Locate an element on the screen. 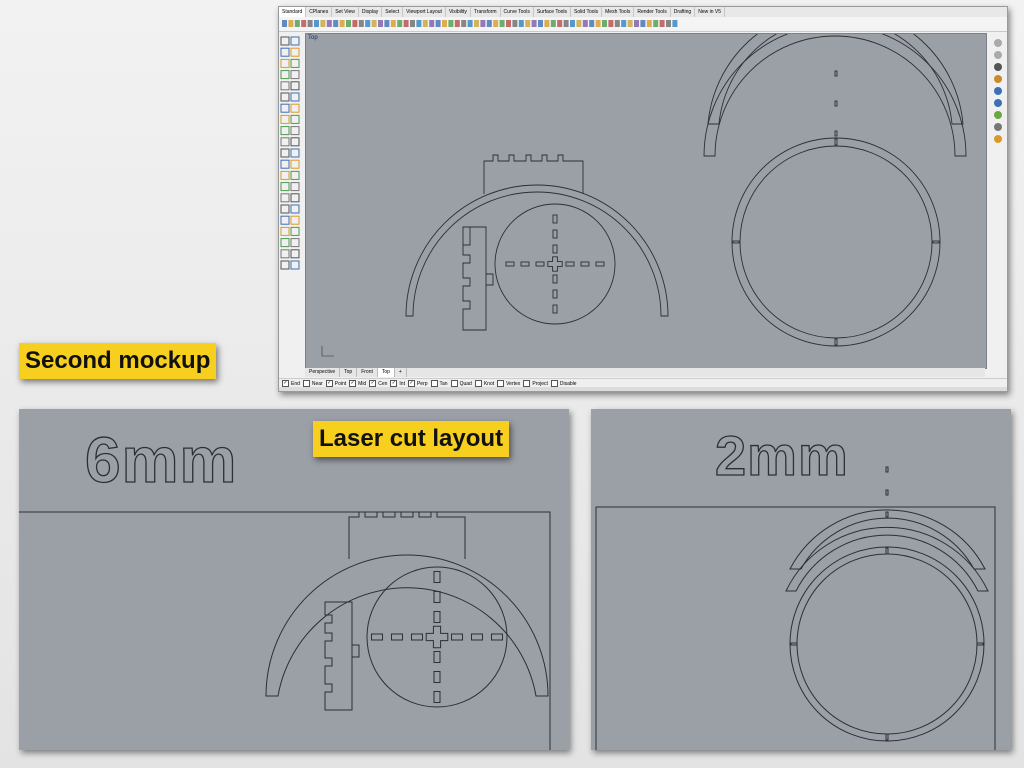 This screenshot has height=768, width=1024. osnap-int: ✓ Int is located at coordinates (397, 383).